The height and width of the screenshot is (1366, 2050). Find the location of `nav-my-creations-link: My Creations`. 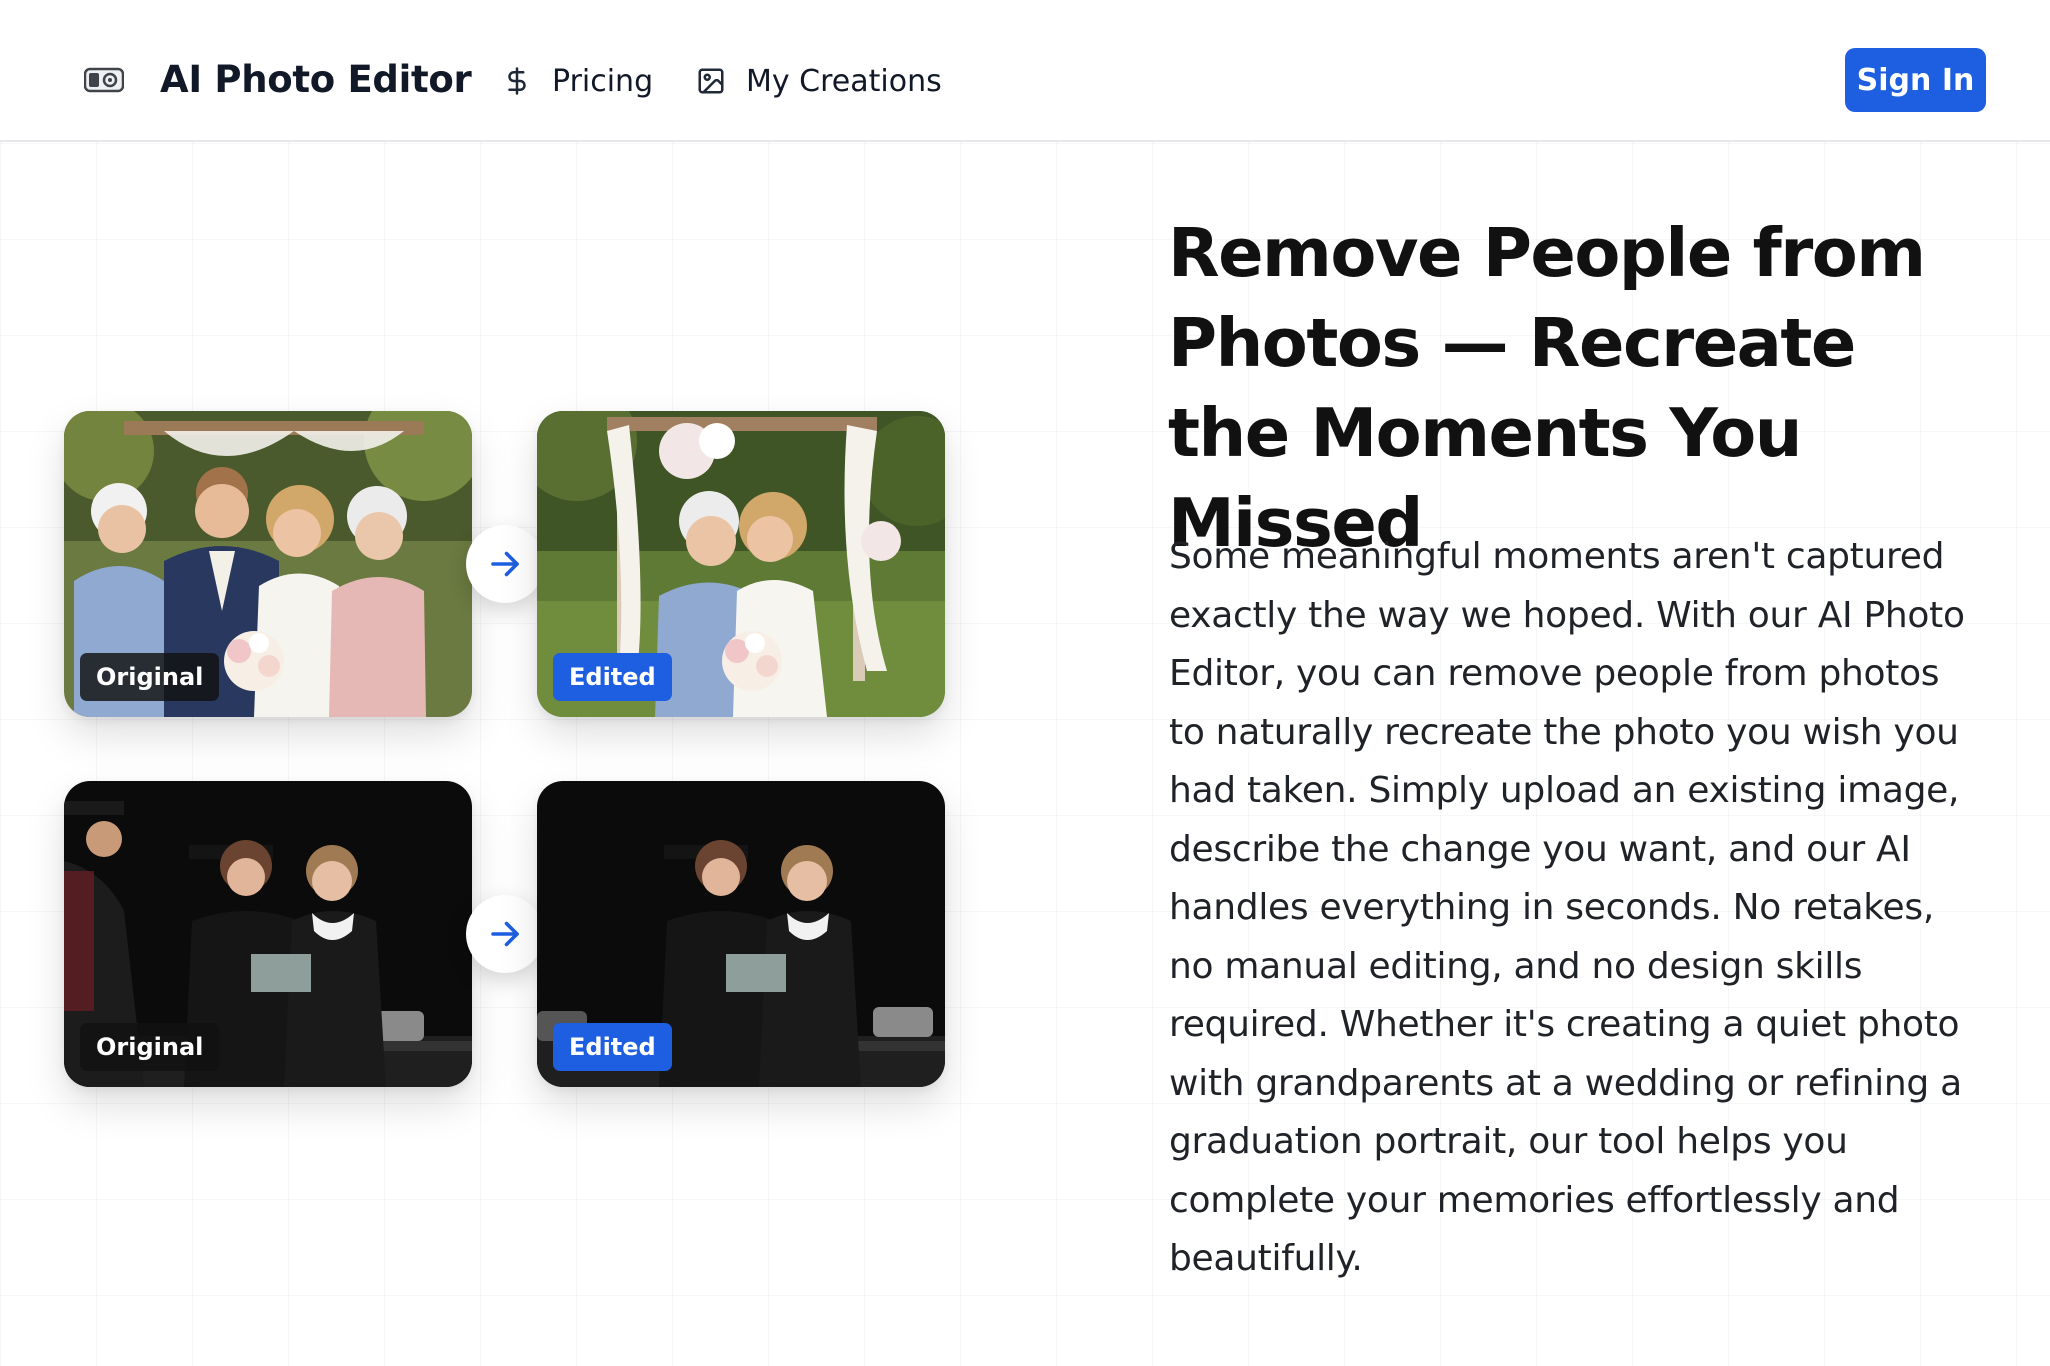

nav-my-creations-link: My Creations is located at coordinates (818, 81).